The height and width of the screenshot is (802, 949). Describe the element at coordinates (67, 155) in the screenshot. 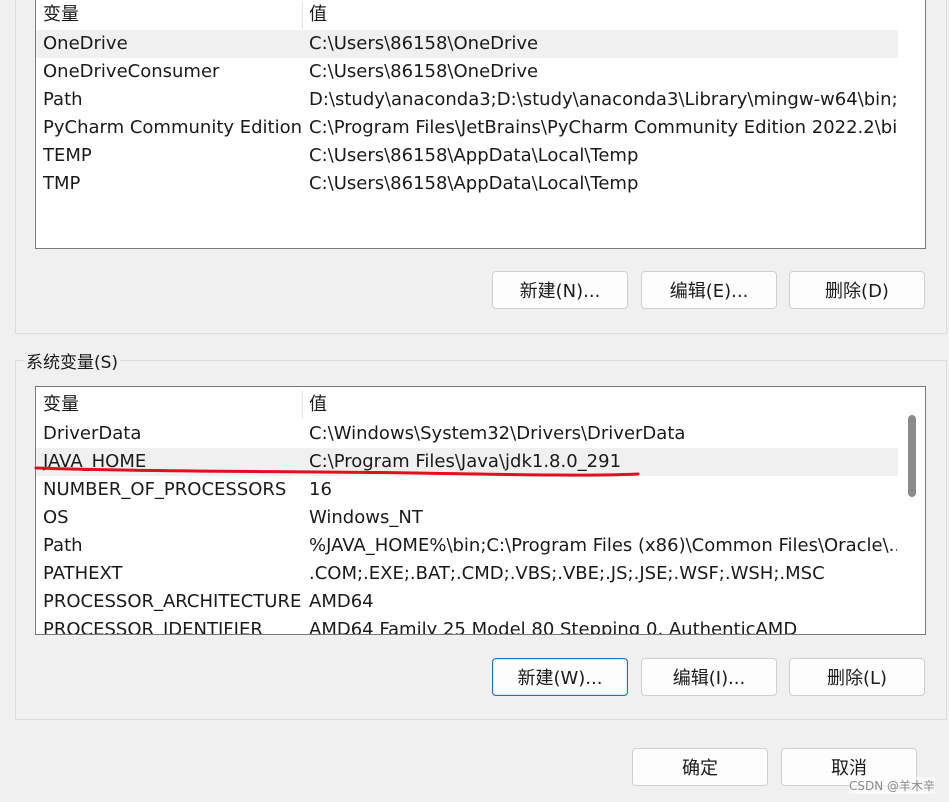

I see `row-variable: TEMP` at that location.